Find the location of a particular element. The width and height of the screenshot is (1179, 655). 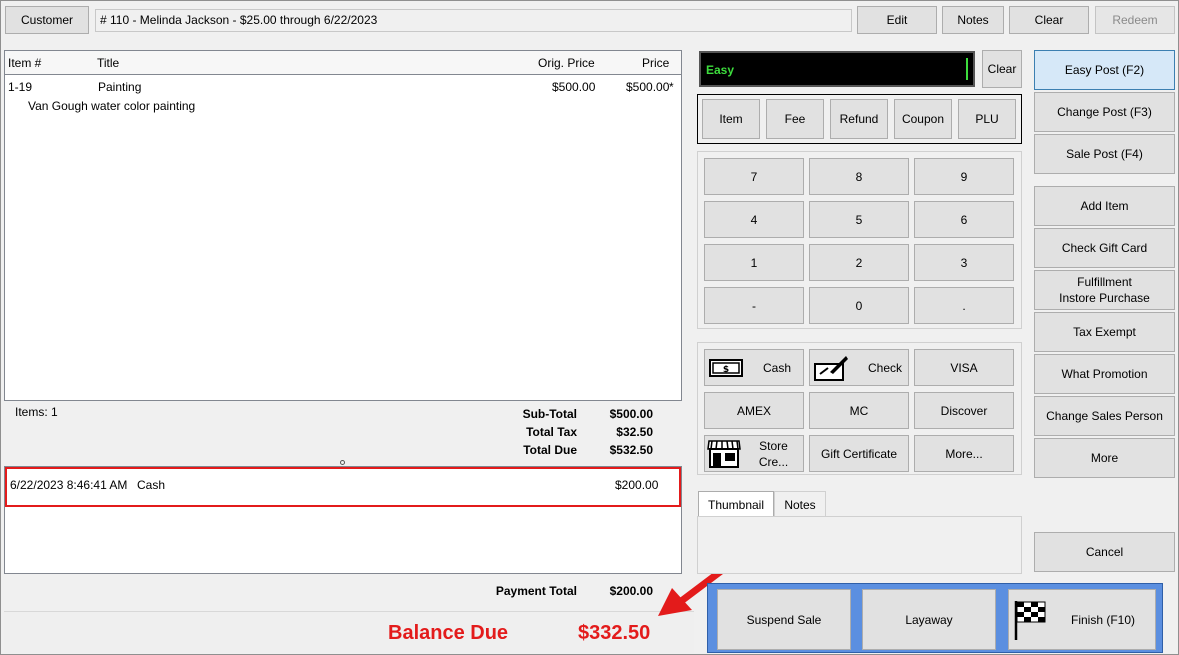

gift-certificate-button: Gift Certificate is located at coordinates (859, 453).